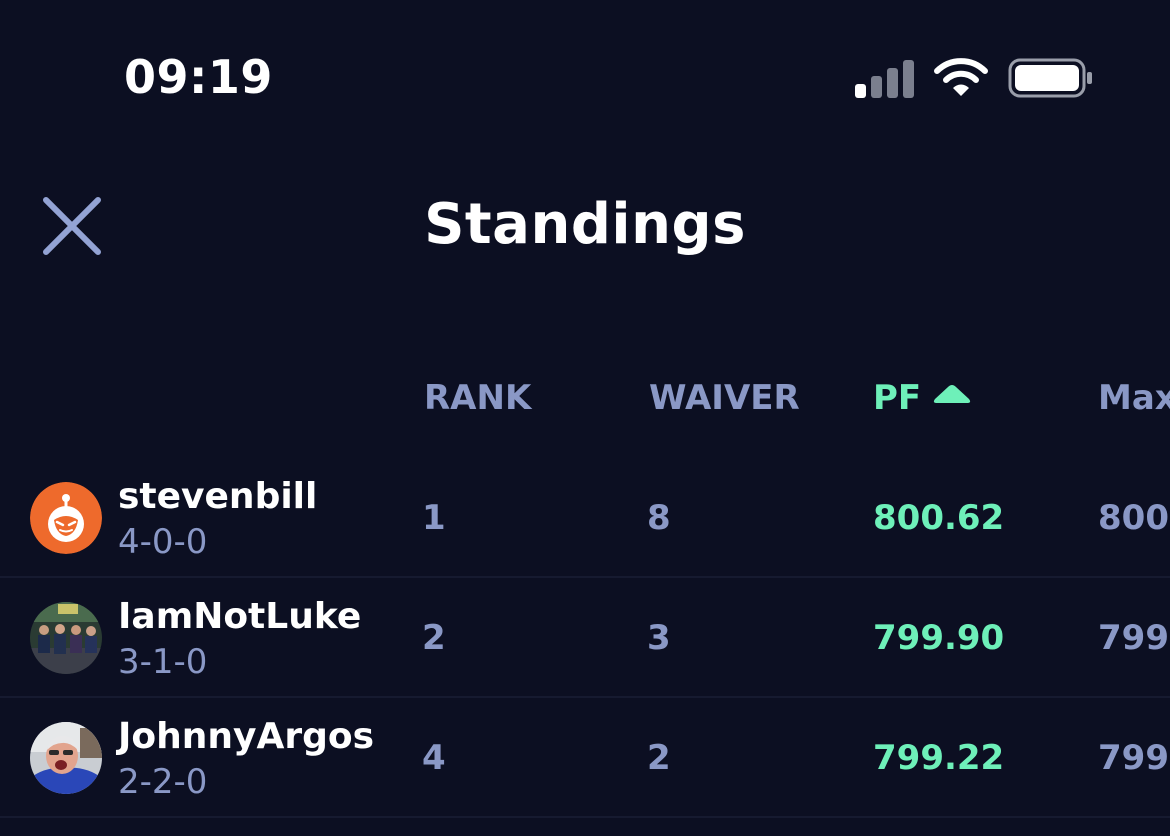 Image resolution: width=1170 pixels, height=836 pixels. Describe the element at coordinates (939, 758) in the screenshot. I see `pf-value: 799.22` at that location.